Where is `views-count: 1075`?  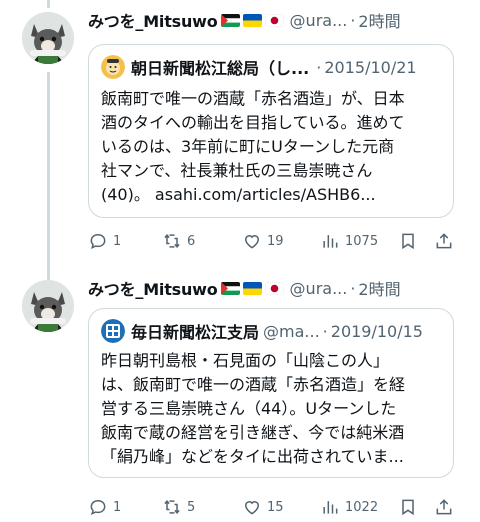
views-count: 1075 is located at coordinates (362, 241).